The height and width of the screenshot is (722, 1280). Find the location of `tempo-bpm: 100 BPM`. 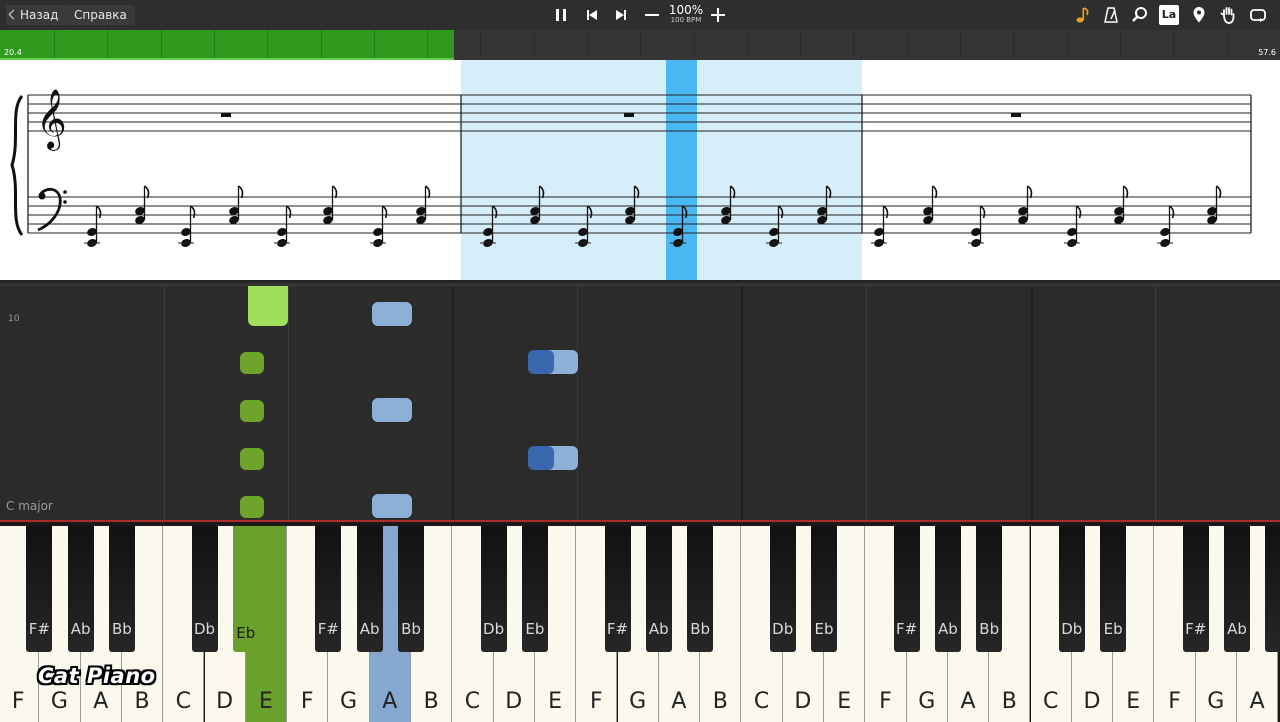

tempo-bpm: 100 BPM is located at coordinates (686, 20).